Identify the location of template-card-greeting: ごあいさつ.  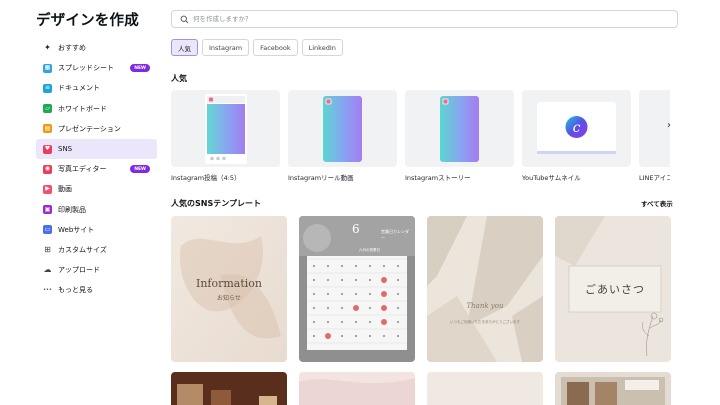
(613, 289).